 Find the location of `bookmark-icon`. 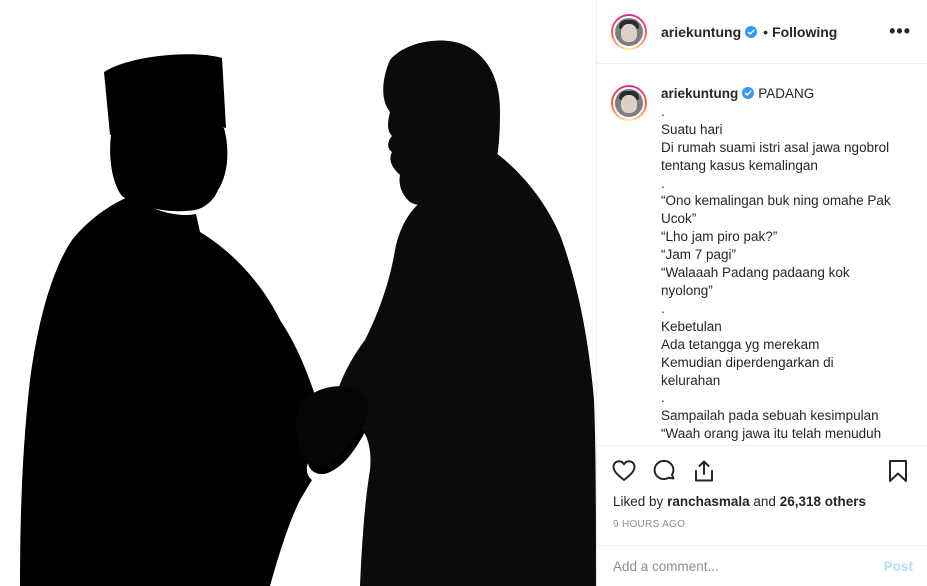

bookmark-icon is located at coordinates (898, 471).